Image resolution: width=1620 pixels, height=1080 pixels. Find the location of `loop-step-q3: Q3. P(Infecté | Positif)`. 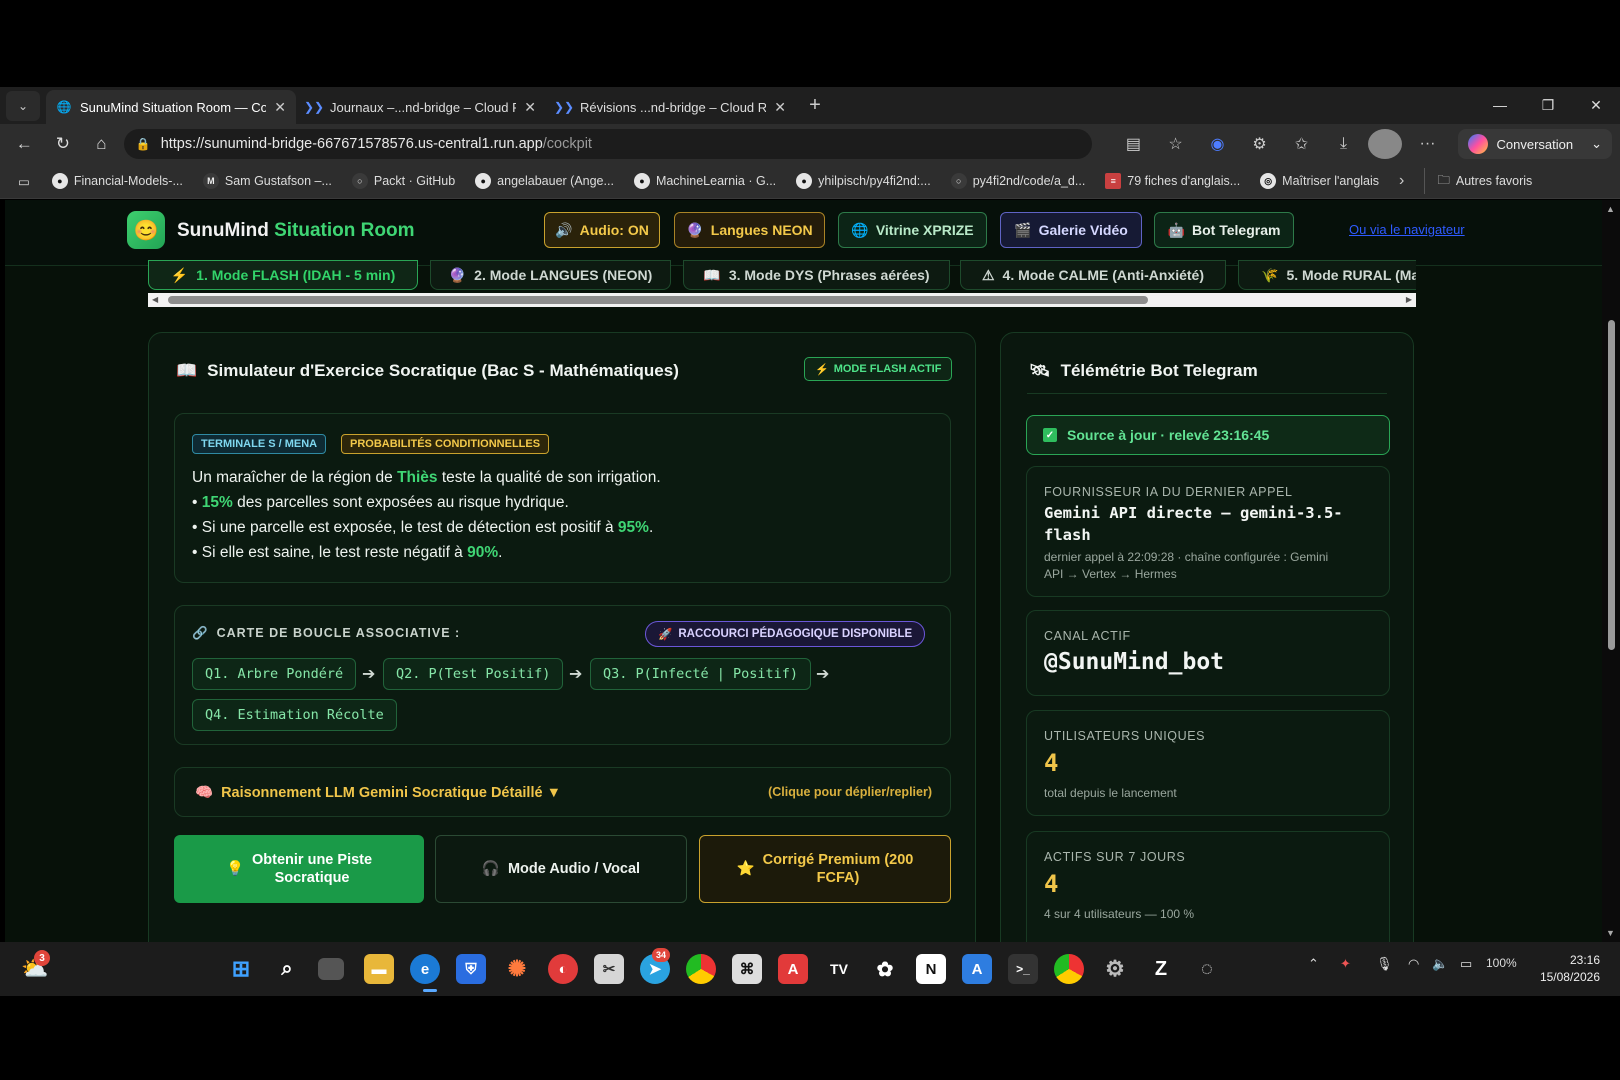

loop-step-q3: Q3. P(Infecté | Positif) is located at coordinates (701, 674).